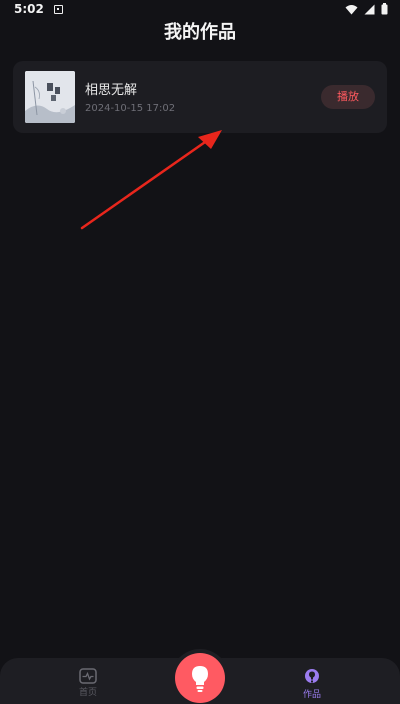  Describe the element at coordinates (87, 693) in the screenshot. I see `nav-label-home: 首页` at that location.